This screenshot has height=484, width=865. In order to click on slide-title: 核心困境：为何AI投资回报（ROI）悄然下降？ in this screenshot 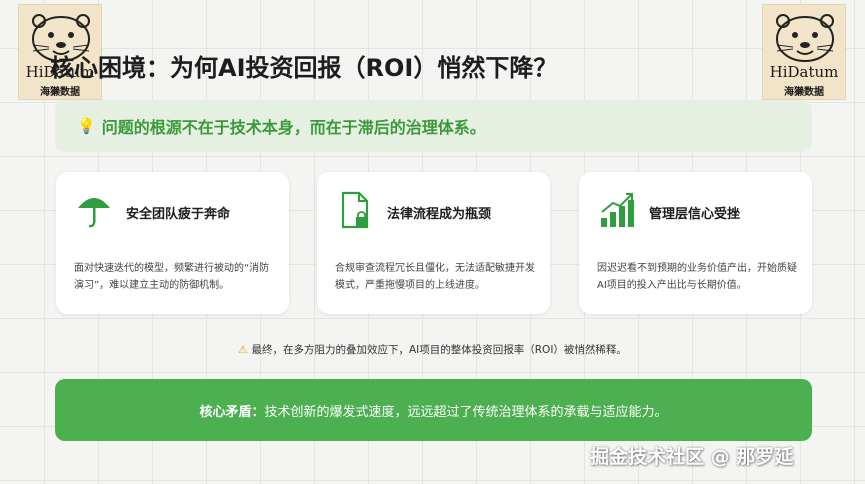, I will do `click(304, 68)`.